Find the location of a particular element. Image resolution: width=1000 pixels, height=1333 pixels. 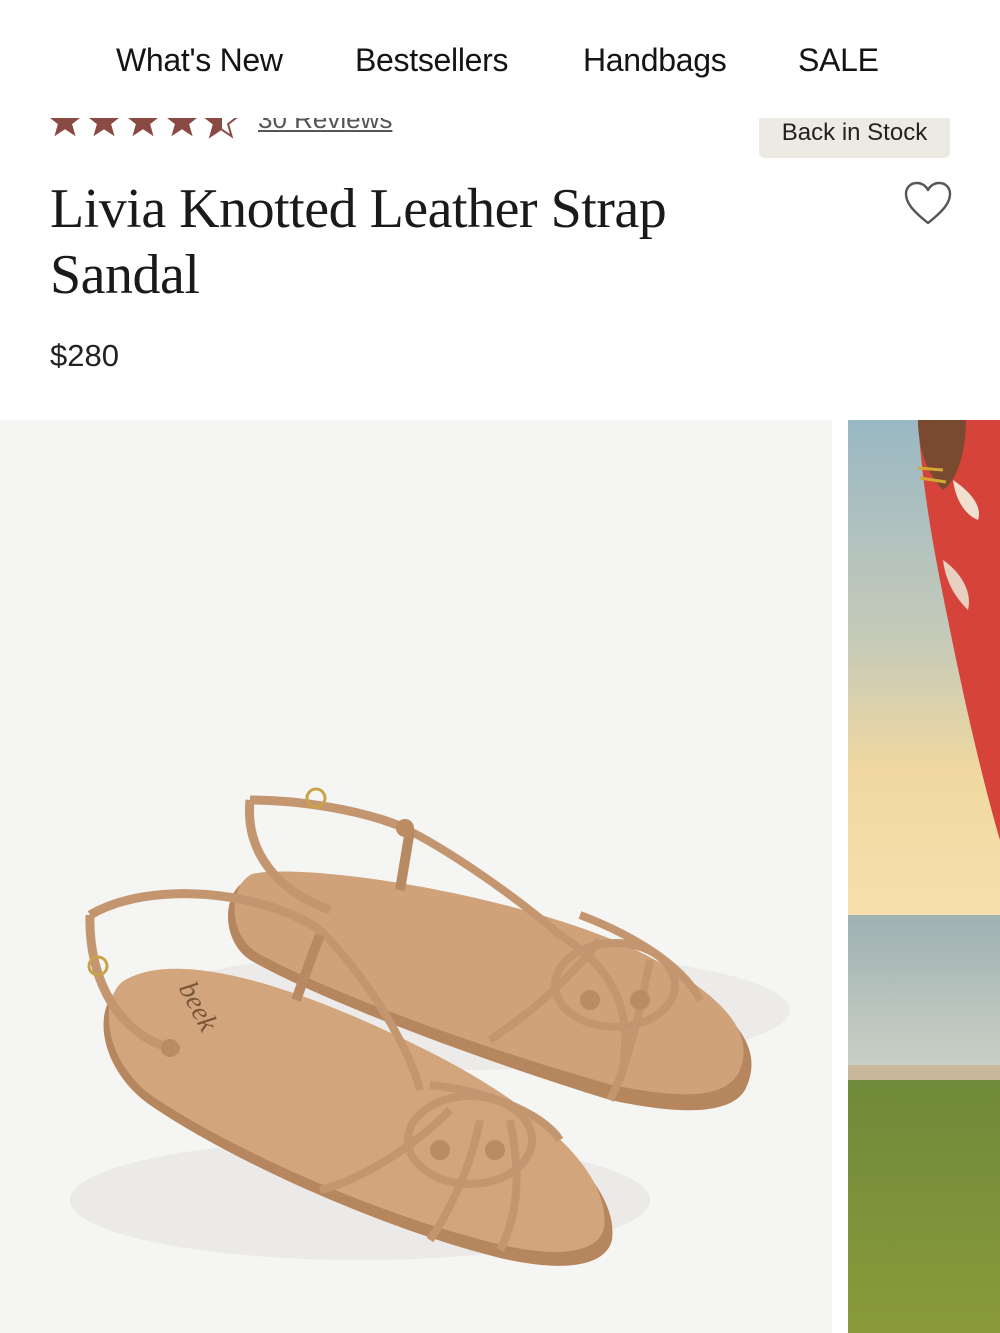

product-lifestyle-image is located at coordinates (924, 876).